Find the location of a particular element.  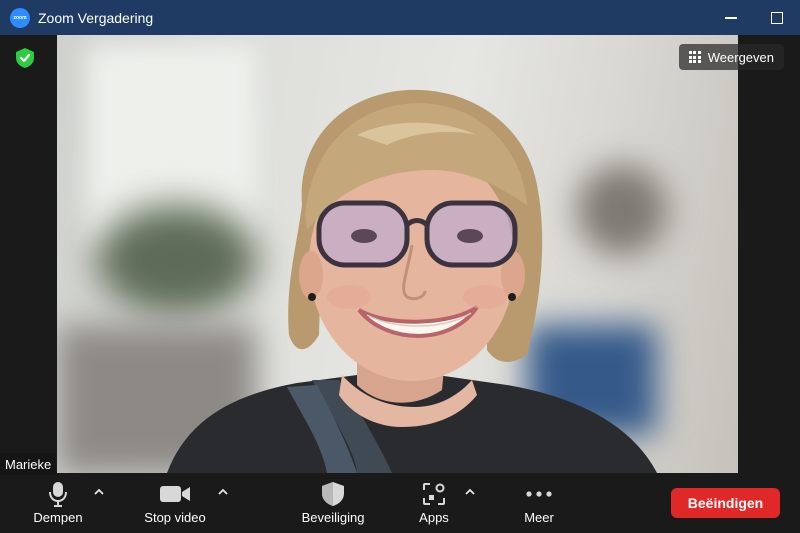

view-button-label: Weergeven is located at coordinates (740, 57).